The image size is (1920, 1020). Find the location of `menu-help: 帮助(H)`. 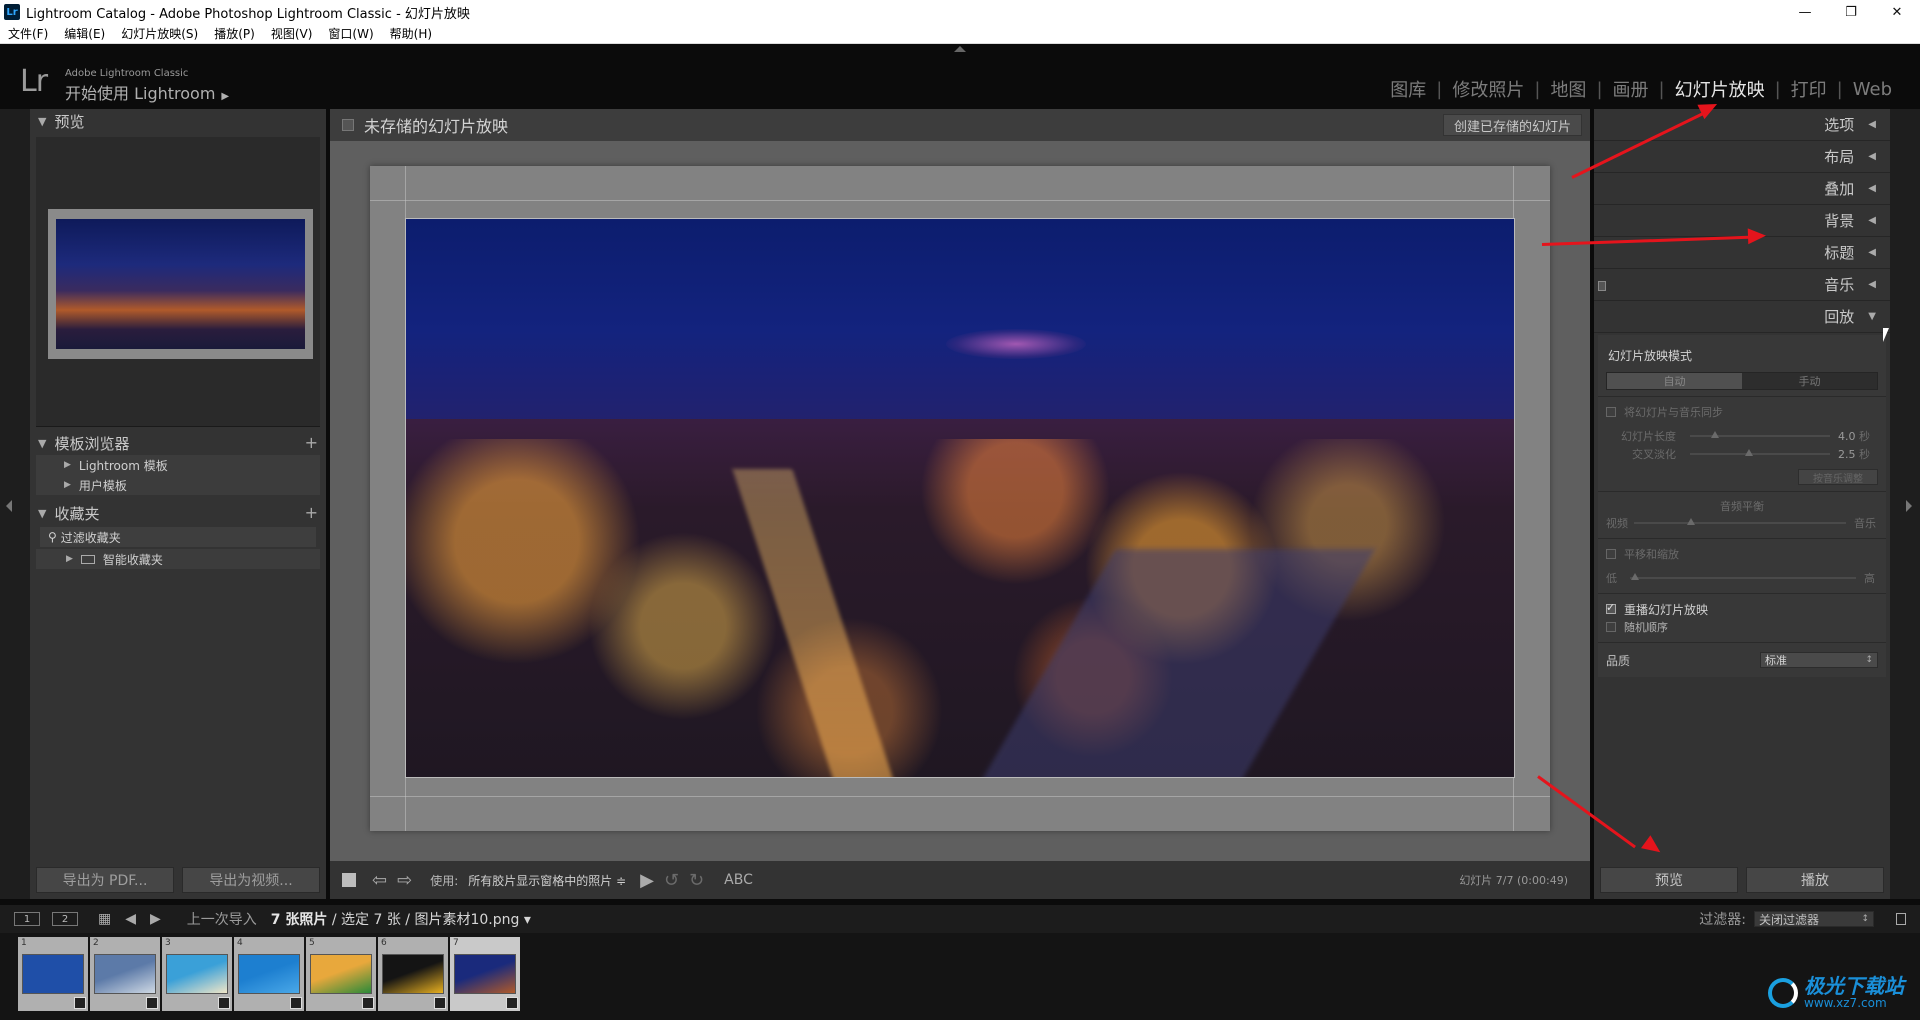

menu-help: 帮助(H) is located at coordinates (411, 33).